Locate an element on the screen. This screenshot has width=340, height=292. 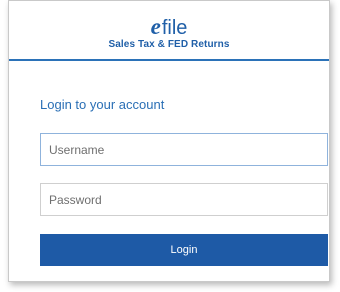
logo-prefix: e is located at coordinates (155, 26).